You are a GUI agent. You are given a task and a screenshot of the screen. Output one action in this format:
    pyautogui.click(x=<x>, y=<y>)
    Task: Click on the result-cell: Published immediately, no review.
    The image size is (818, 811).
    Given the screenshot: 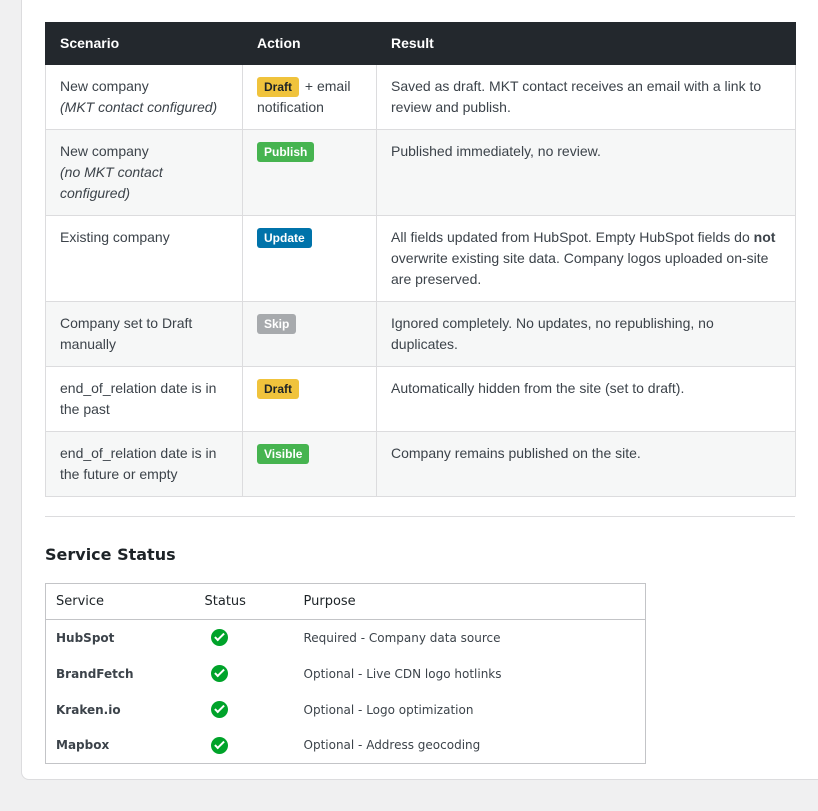 What is the action you would take?
    pyautogui.click(x=586, y=172)
    